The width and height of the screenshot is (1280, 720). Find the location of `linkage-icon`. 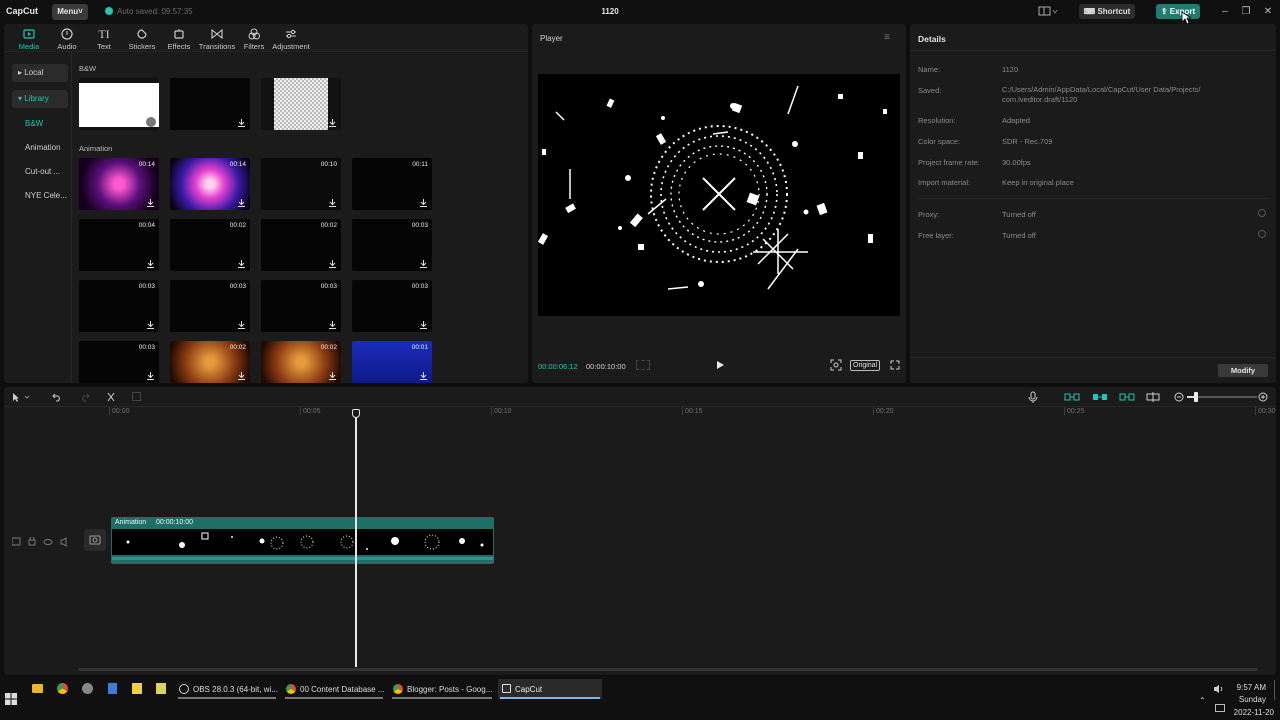

linkage-icon is located at coordinates (1127, 397).